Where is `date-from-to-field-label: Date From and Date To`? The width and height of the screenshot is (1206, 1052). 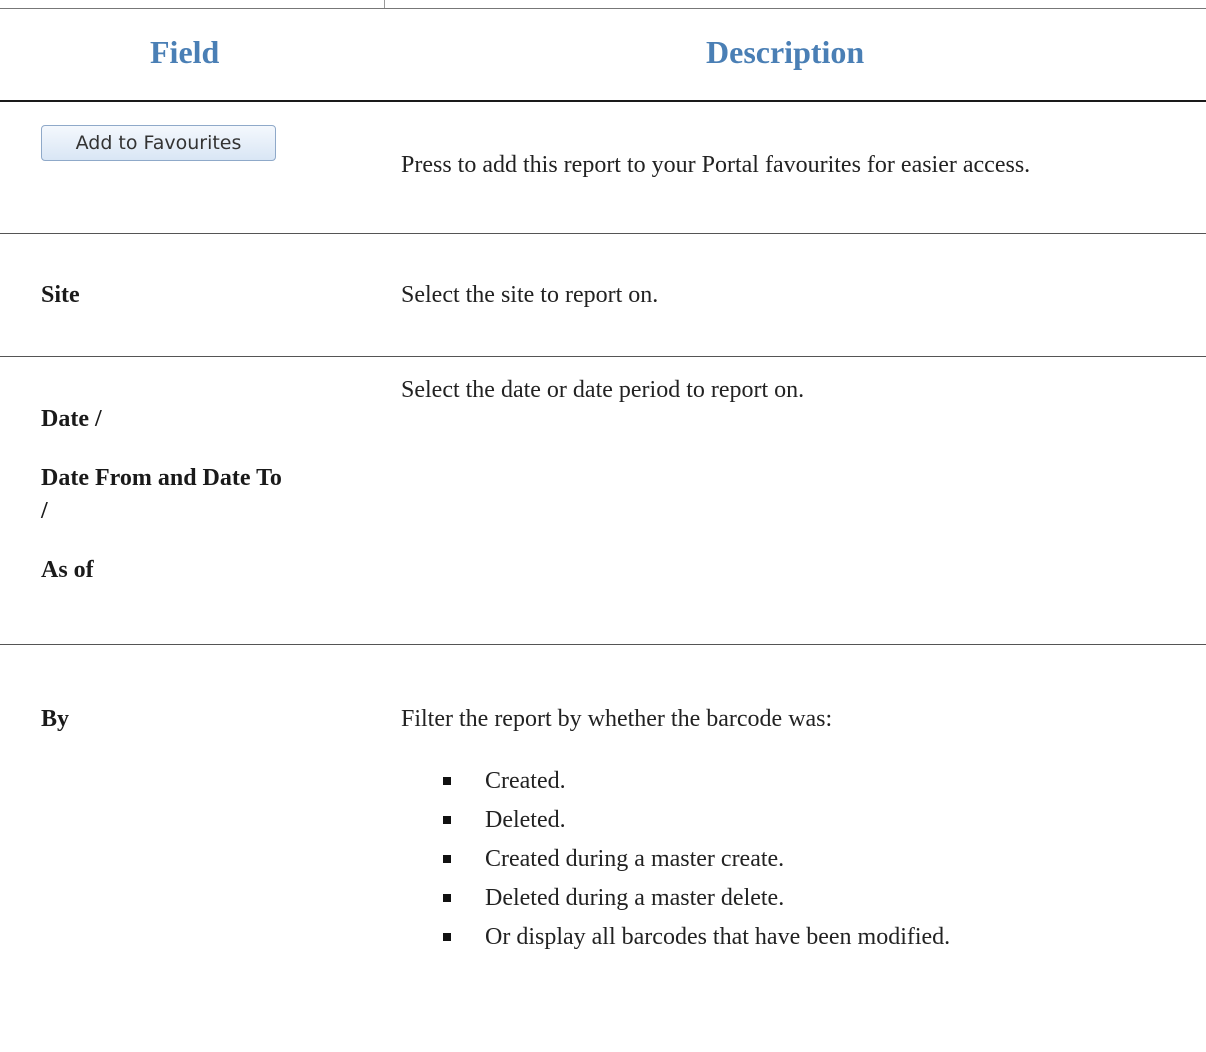 date-from-to-field-label: Date From and Date To is located at coordinates (161, 478).